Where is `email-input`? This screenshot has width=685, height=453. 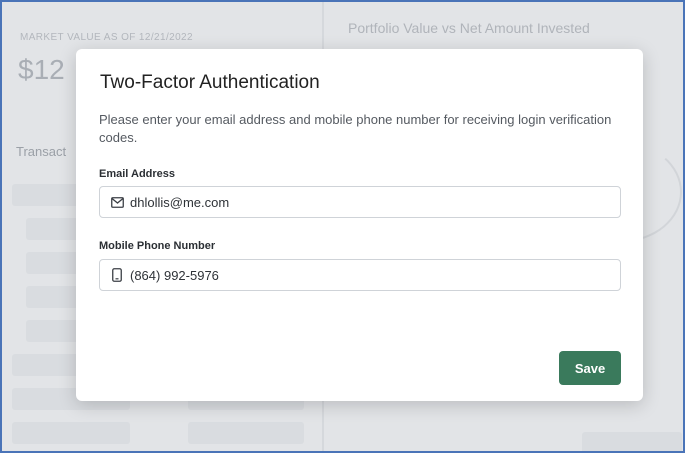 email-input is located at coordinates (370, 202).